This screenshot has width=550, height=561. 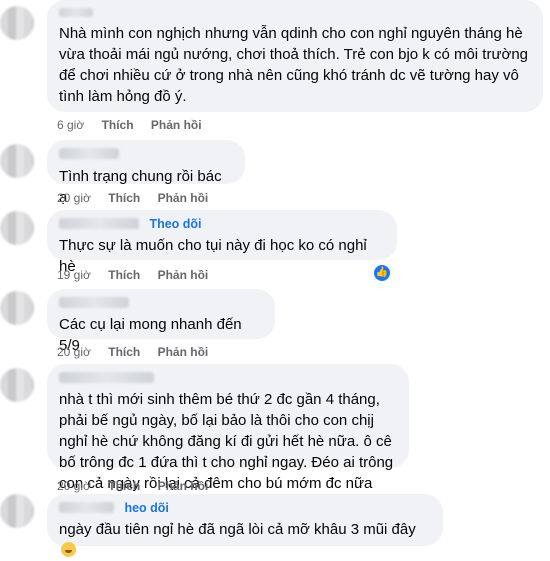 I want to click on sad-face-emoji, so click(x=68, y=549).